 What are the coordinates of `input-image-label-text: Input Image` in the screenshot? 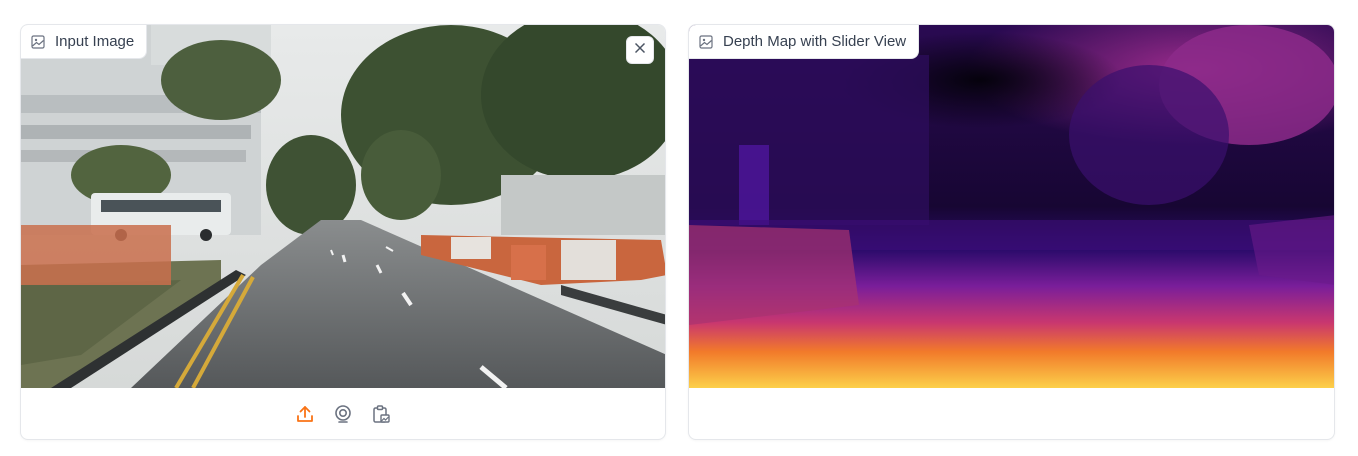 It's located at (95, 41).